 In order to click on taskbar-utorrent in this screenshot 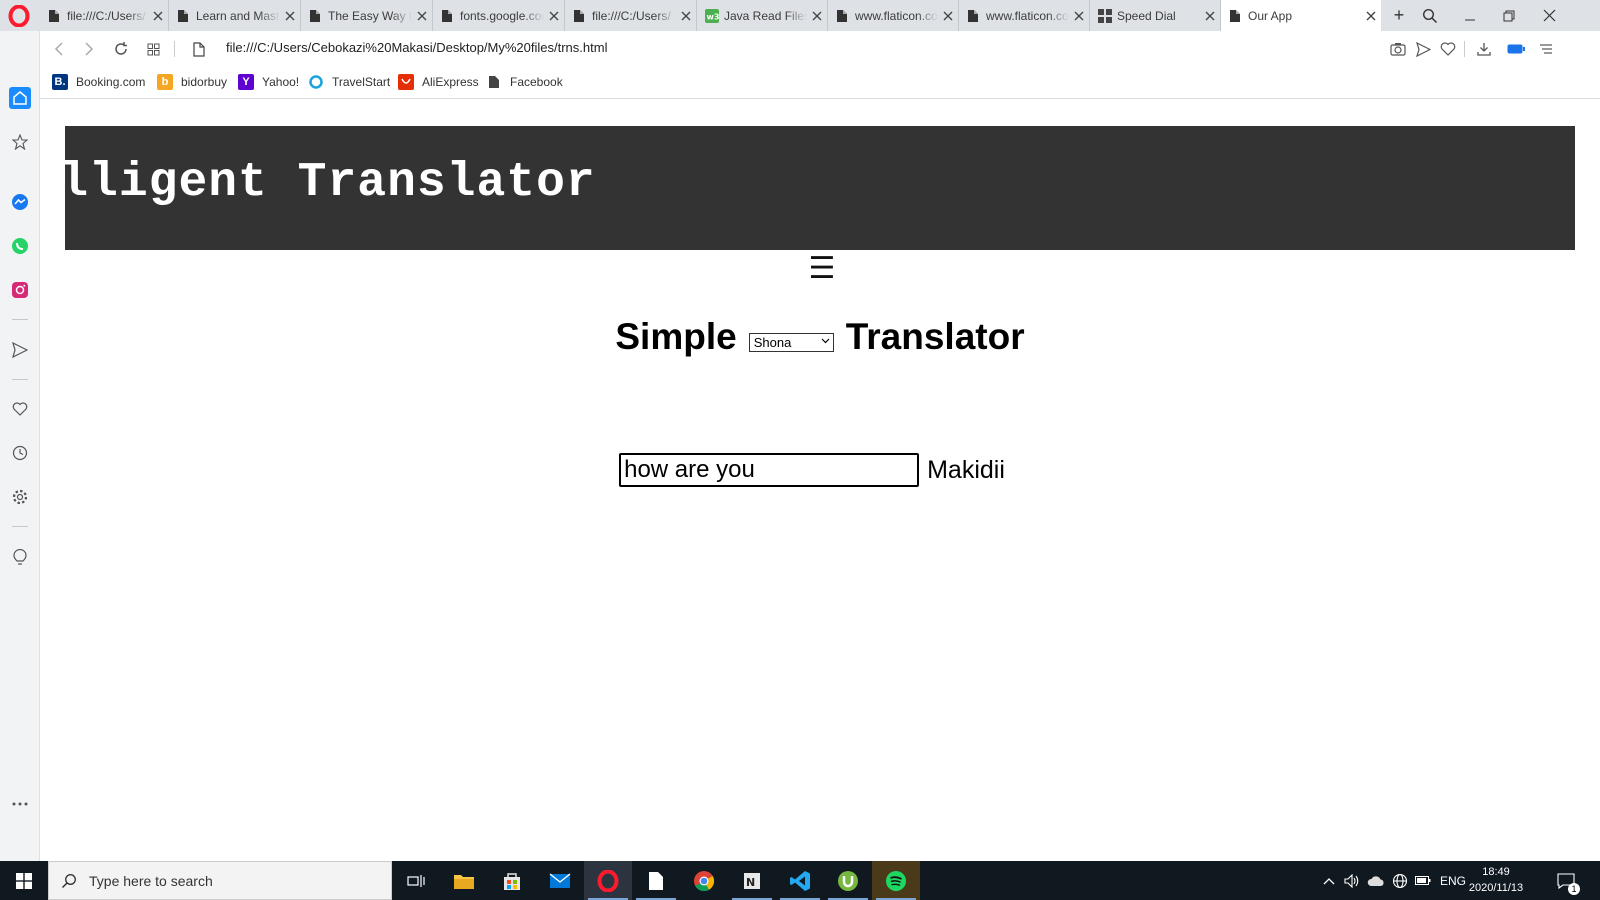, I will do `click(848, 880)`.